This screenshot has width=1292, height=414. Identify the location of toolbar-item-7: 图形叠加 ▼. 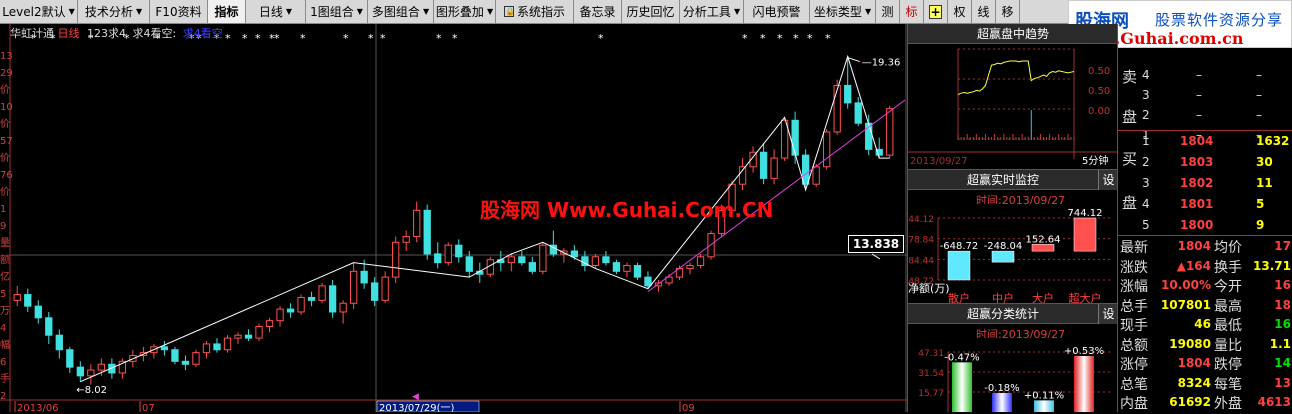
(465, 11).